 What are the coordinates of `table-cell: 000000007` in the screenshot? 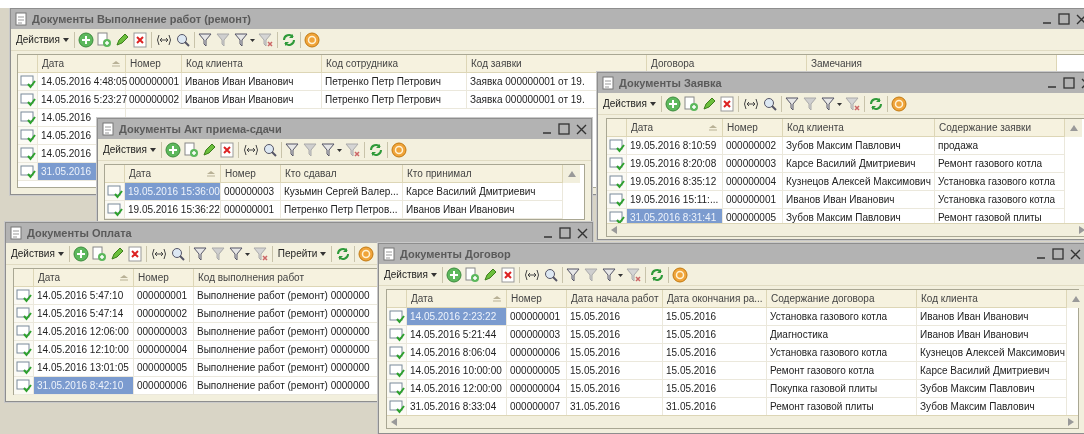 It's located at (535, 406).